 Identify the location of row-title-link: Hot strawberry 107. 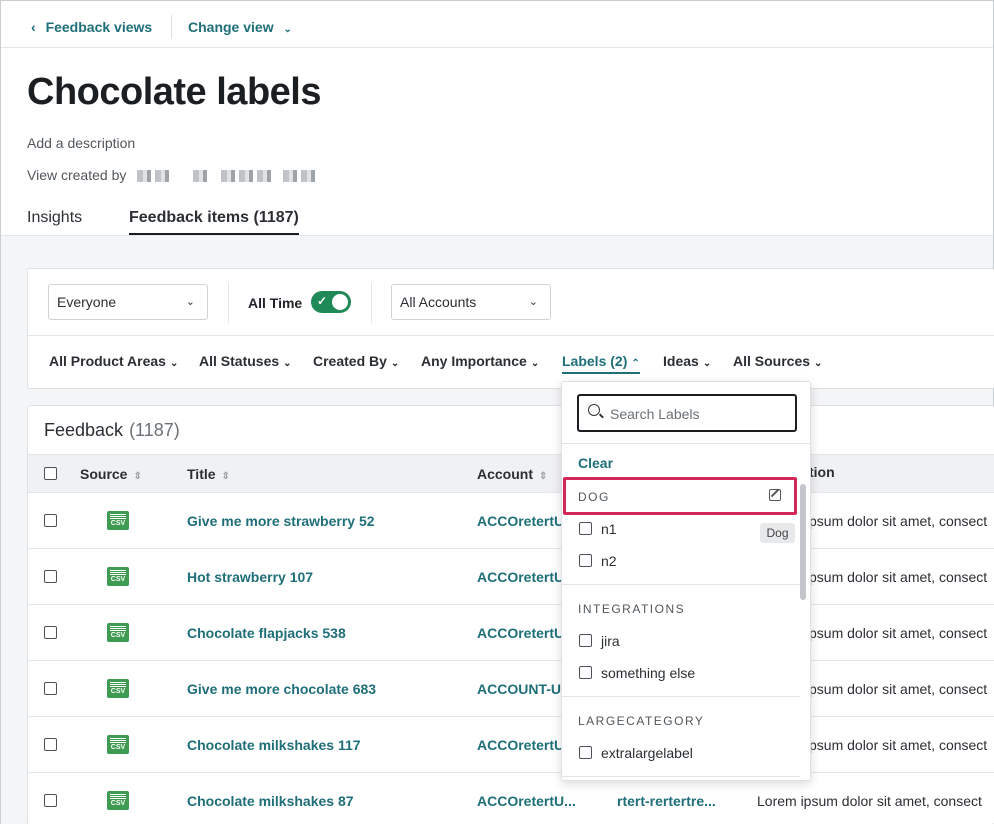
(250, 577).